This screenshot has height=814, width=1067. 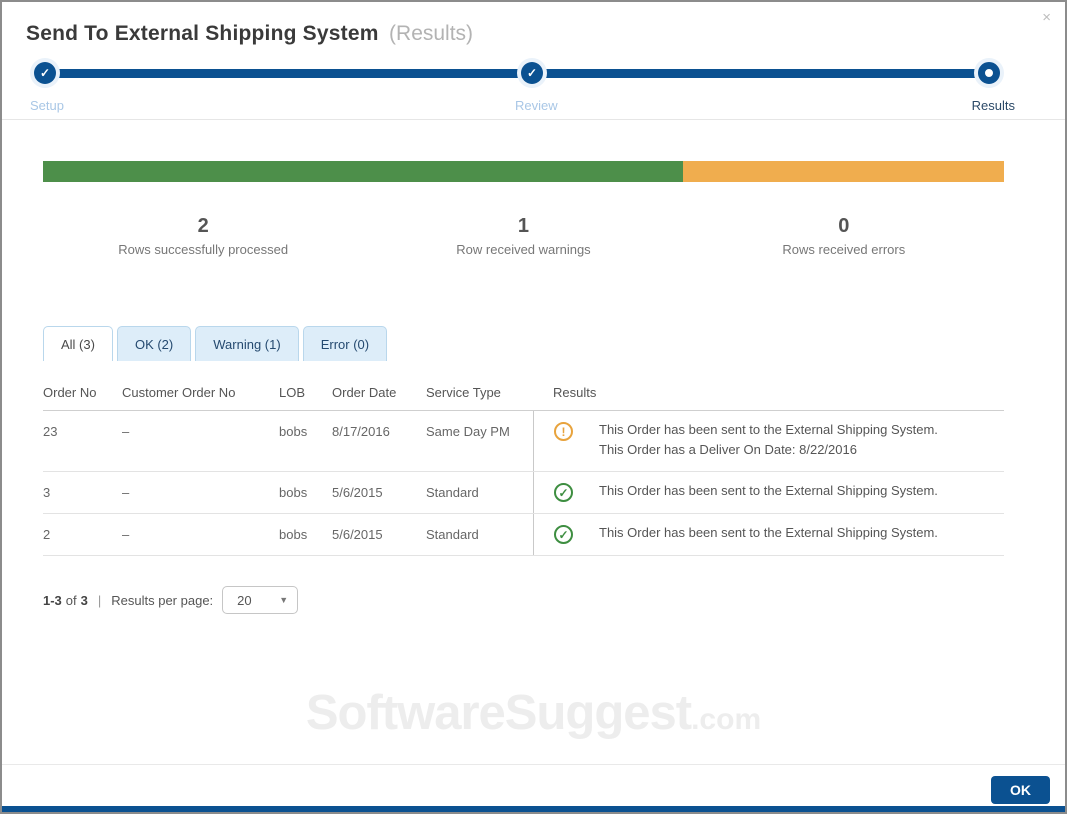 I want to click on step-setup-check-icon: ✓, so click(x=45, y=73).